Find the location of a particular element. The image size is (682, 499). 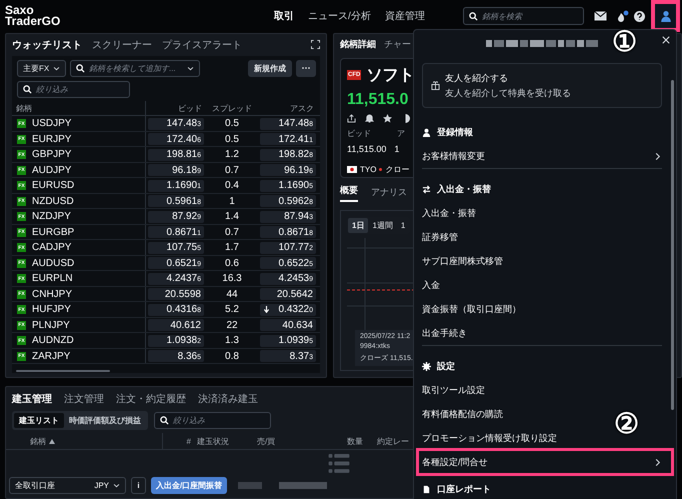

section-title: 設定 is located at coordinates (446, 366).